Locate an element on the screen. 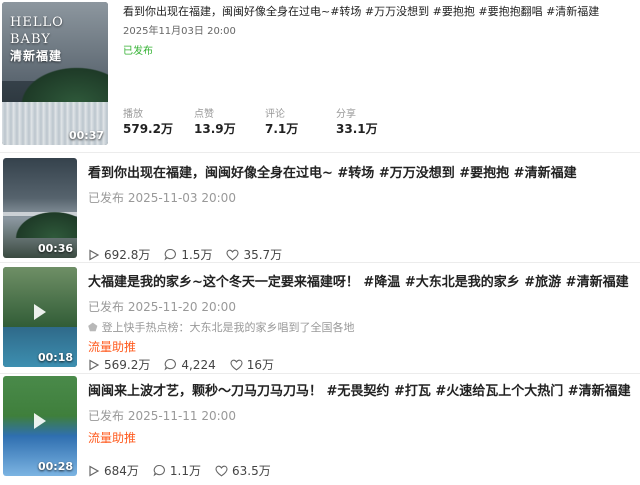 This screenshot has height=485, width=640. thumbnail-caption: HELLO BABY 清新福建 is located at coordinates (59, 39).